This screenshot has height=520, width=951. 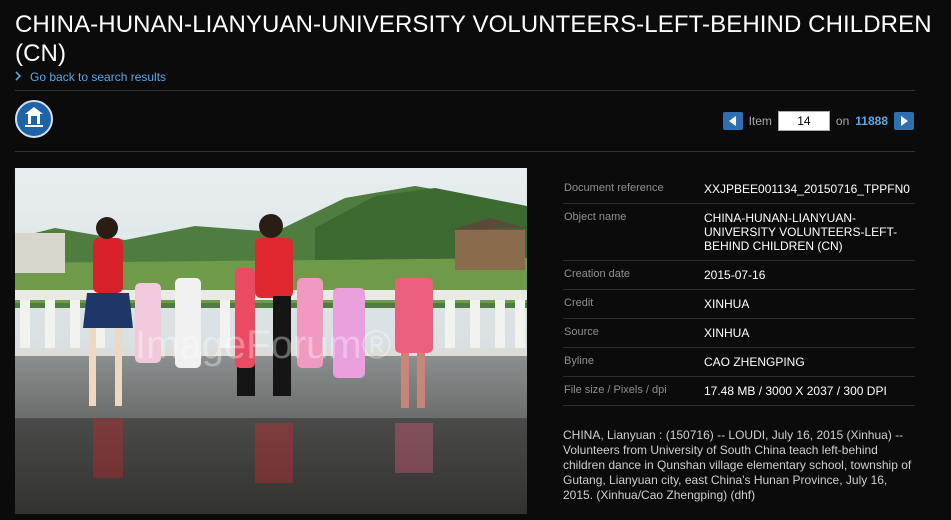 What do you see at coordinates (754, 362) in the screenshot?
I see `metadata-value: CAO ZHENGPING` at bounding box center [754, 362].